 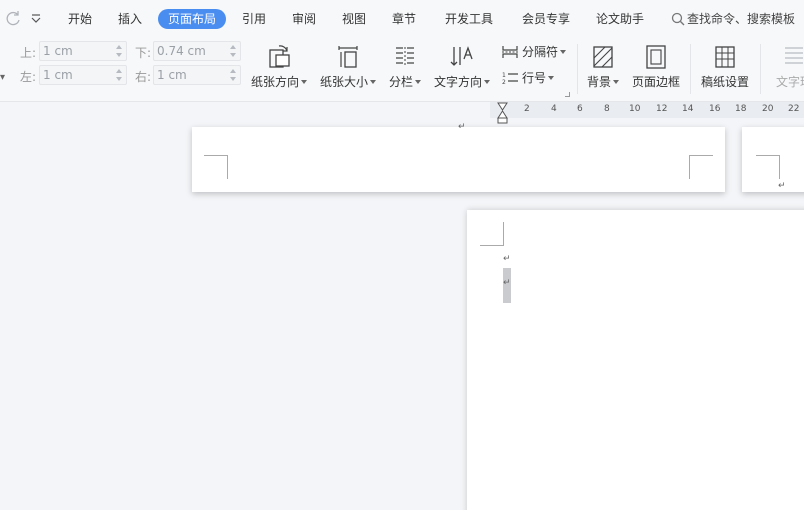 I want to click on text-direction-icon, so click(x=461, y=56).